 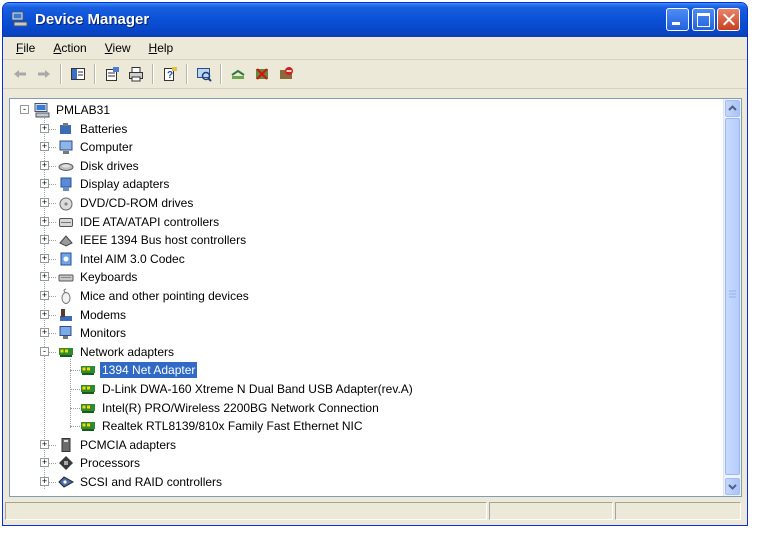 What do you see at coordinates (677, 19) in the screenshot?
I see `minimize-button` at bounding box center [677, 19].